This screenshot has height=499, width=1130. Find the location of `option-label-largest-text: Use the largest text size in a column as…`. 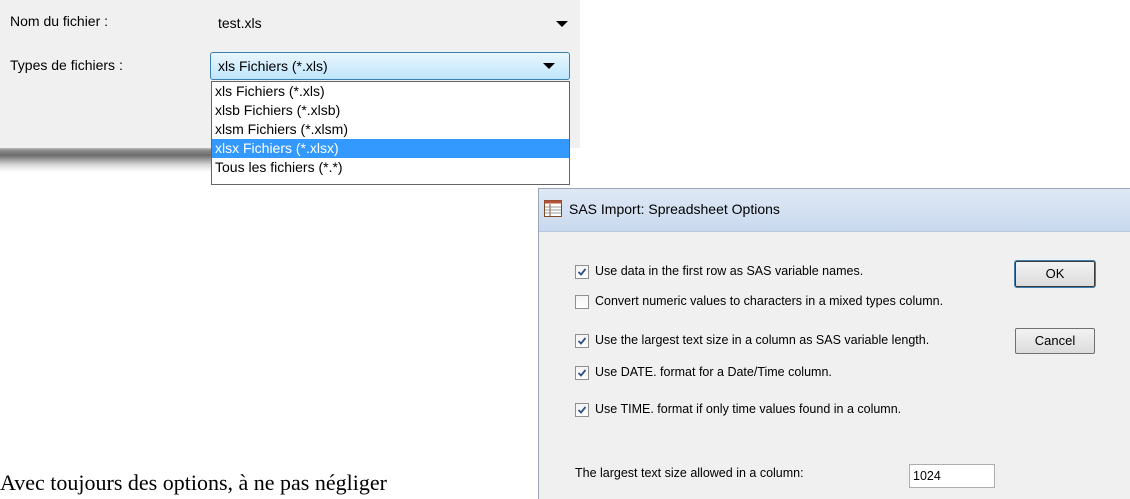

option-label-largest-text: Use the largest text size in a column as… is located at coordinates (762, 340).